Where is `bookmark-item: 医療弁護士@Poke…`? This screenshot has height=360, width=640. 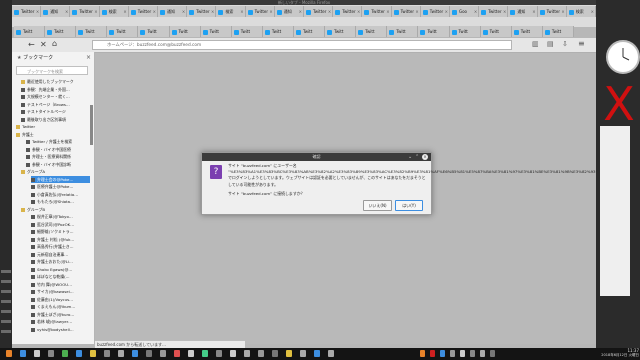
bookmark-item: 医療弁護士@Poke… is located at coordinates (60, 186).